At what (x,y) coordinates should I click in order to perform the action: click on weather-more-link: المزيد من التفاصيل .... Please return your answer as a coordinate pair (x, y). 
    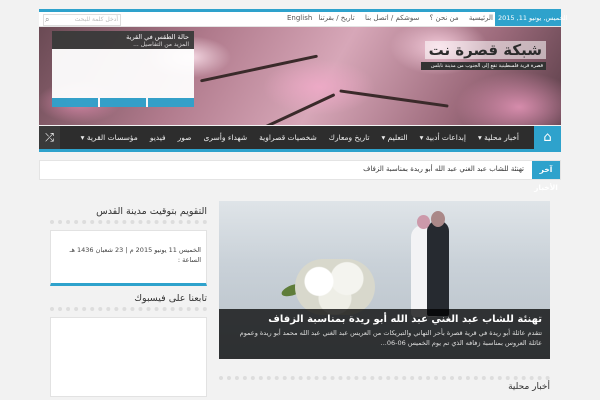
    Looking at the image, I should click on (123, 44).